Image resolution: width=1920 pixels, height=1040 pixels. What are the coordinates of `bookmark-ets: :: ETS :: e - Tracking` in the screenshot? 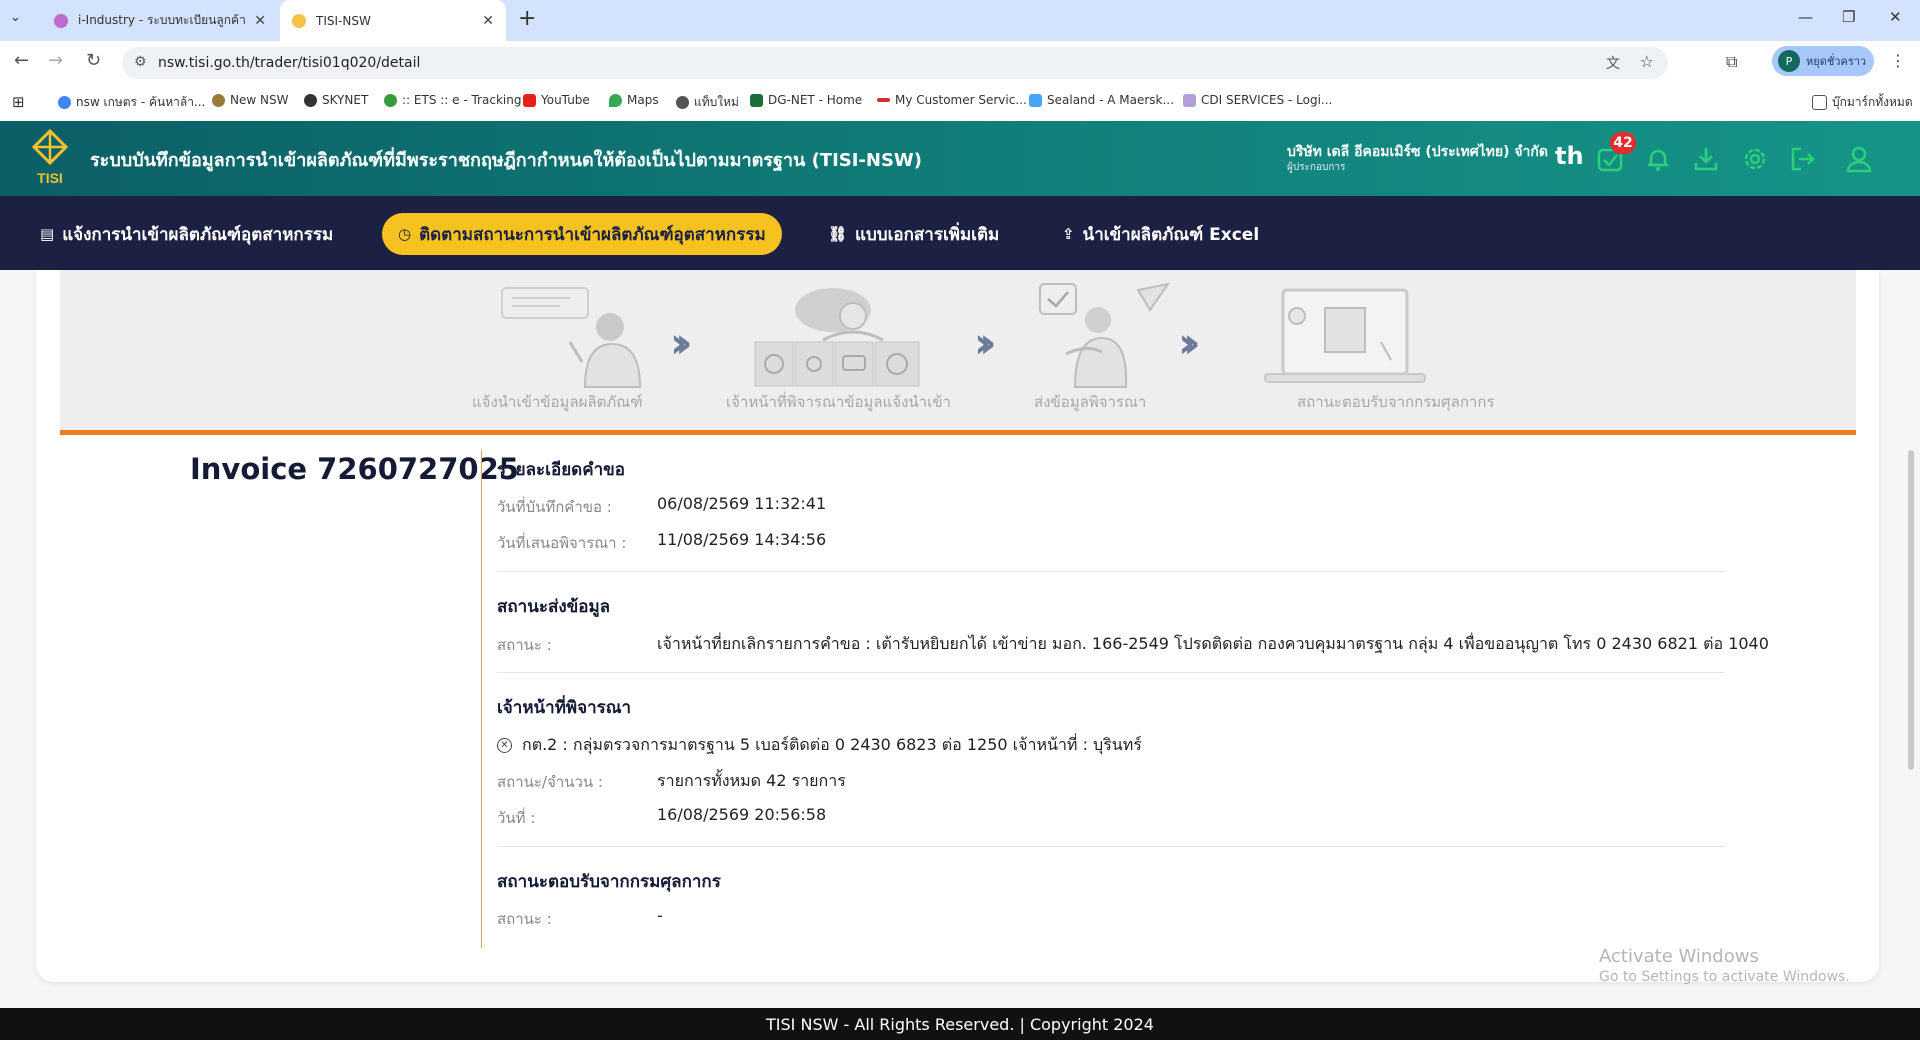 It's located at (452, 100).